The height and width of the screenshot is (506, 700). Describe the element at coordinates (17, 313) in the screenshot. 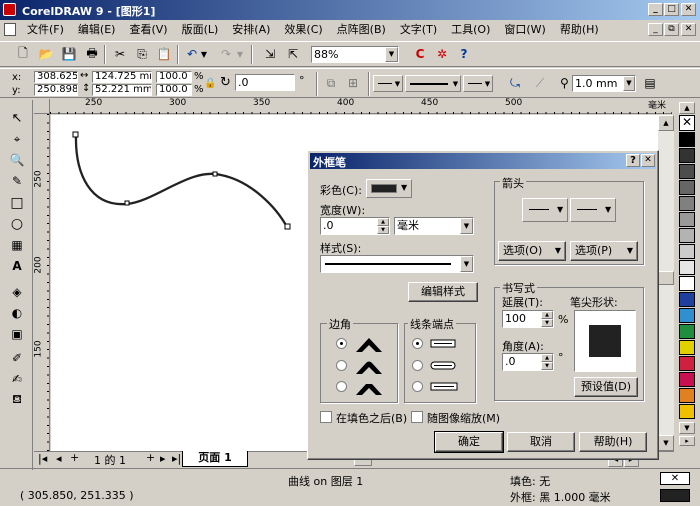

I see `transparency-tool-icon: ◐` at that location.